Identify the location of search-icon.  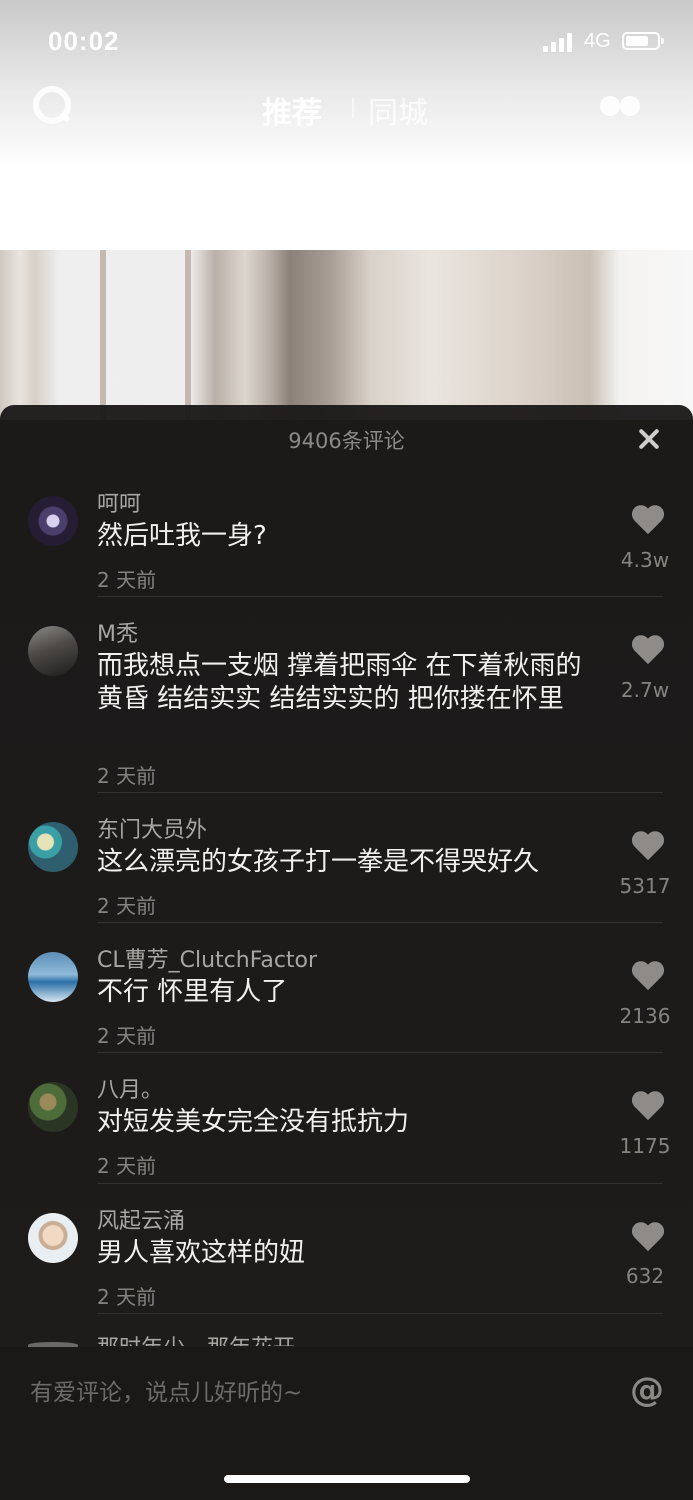
(52, 105).